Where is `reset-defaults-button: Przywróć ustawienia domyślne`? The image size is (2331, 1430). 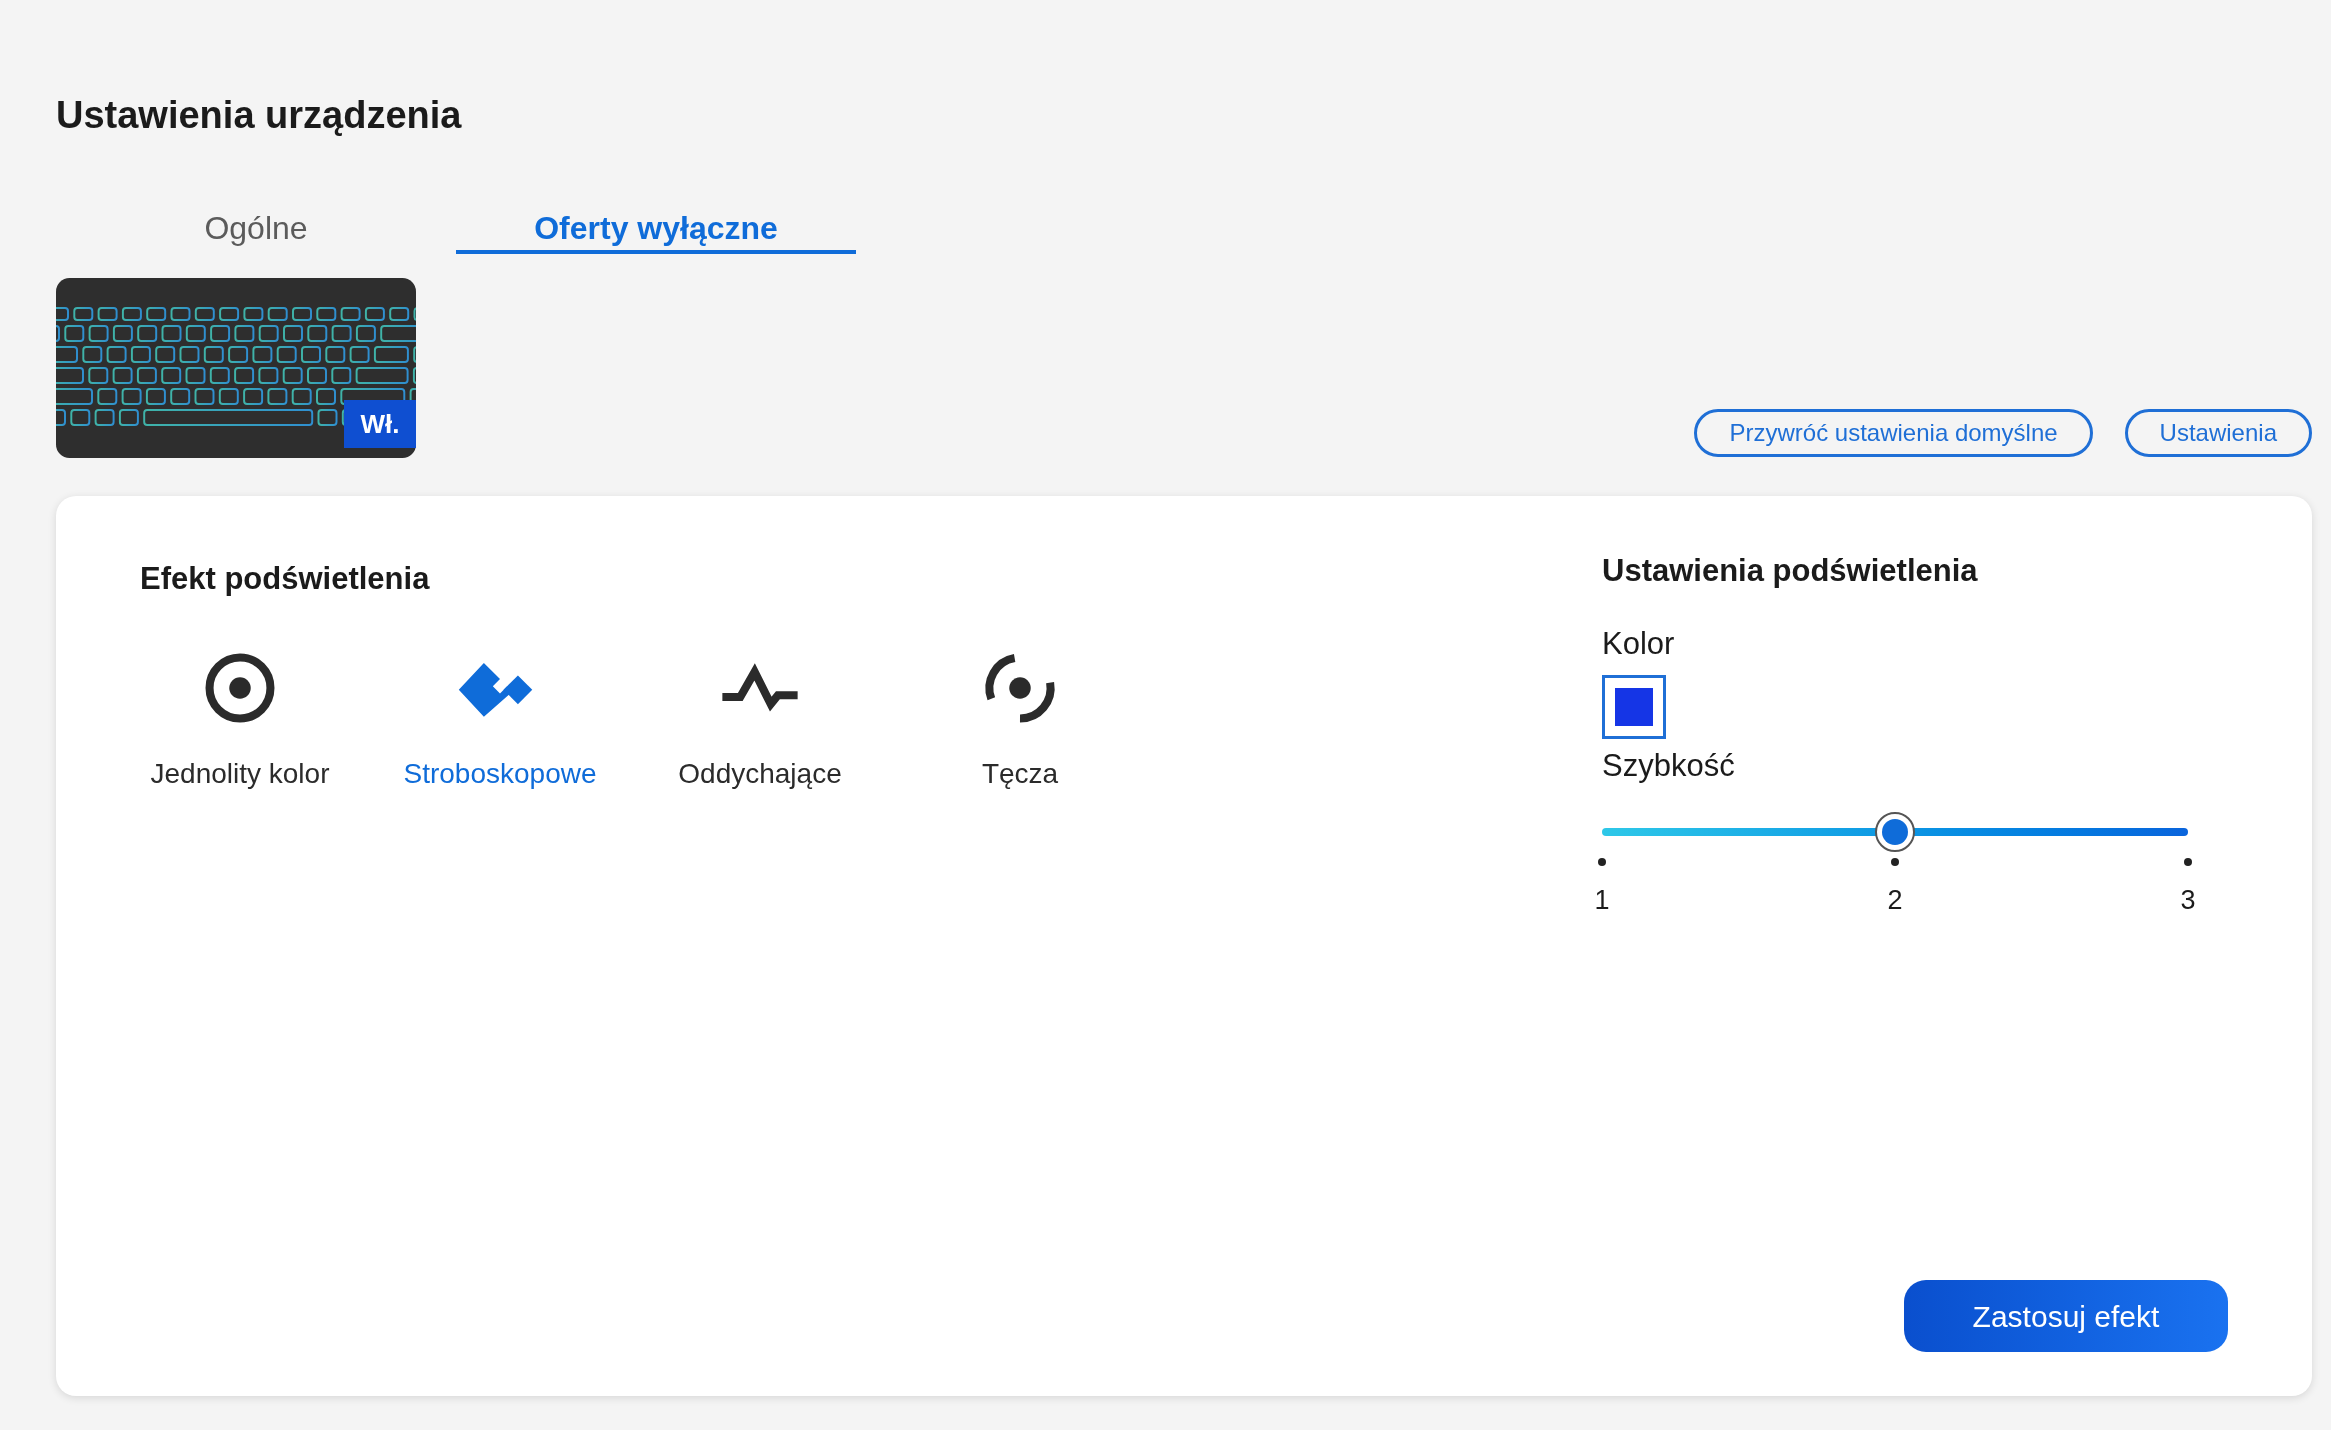 reset-defaults-button: Przywróć ustawienia domyślne is located at coordinates (1893, 433).